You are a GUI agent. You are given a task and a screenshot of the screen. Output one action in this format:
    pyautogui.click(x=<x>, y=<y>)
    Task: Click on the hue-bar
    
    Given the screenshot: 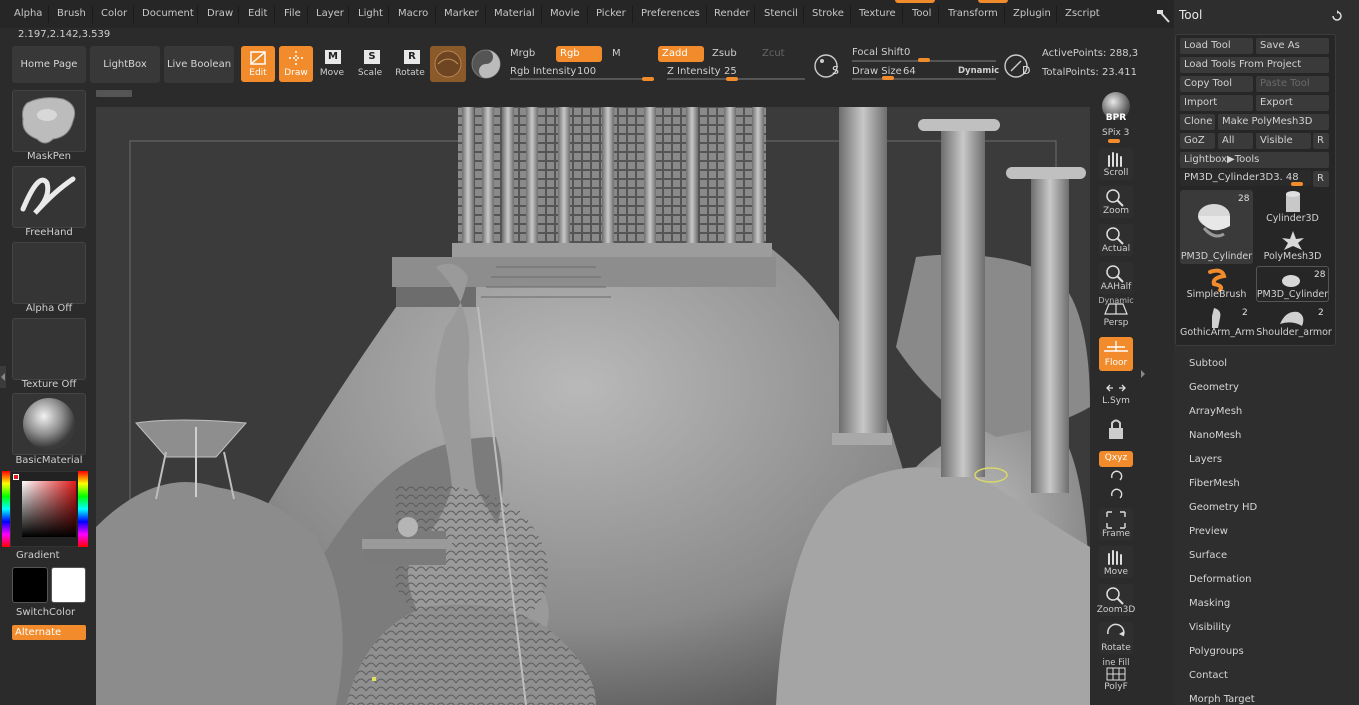 What is the action you would take?
    pyautogui.click(x=6, y=509)
    